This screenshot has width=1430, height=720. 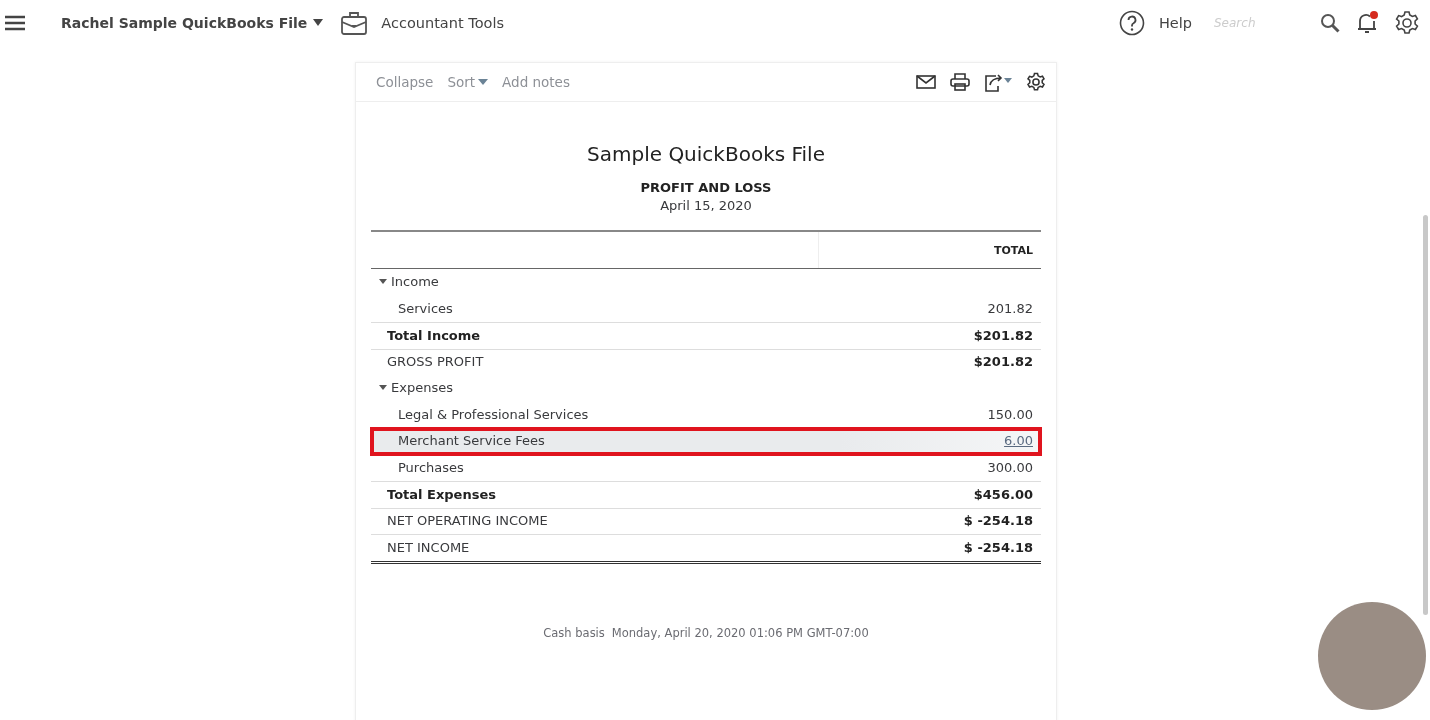 What do you see at coordinates (706, 205) in the screenshot?
I see `report-date: April 15, 2020` at bounding box center [706, 205].